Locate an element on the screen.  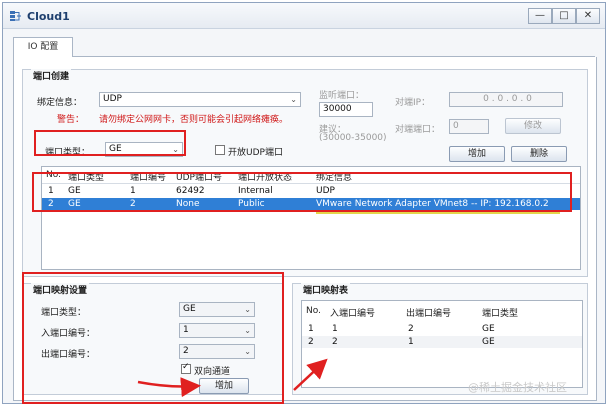
chevron-down-icon: ⌄ is located at coordinates (293, 99).